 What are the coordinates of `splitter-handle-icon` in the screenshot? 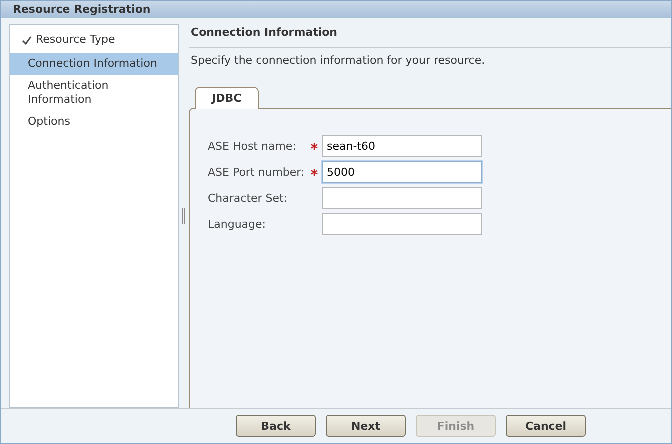 It's located at (184, 216).